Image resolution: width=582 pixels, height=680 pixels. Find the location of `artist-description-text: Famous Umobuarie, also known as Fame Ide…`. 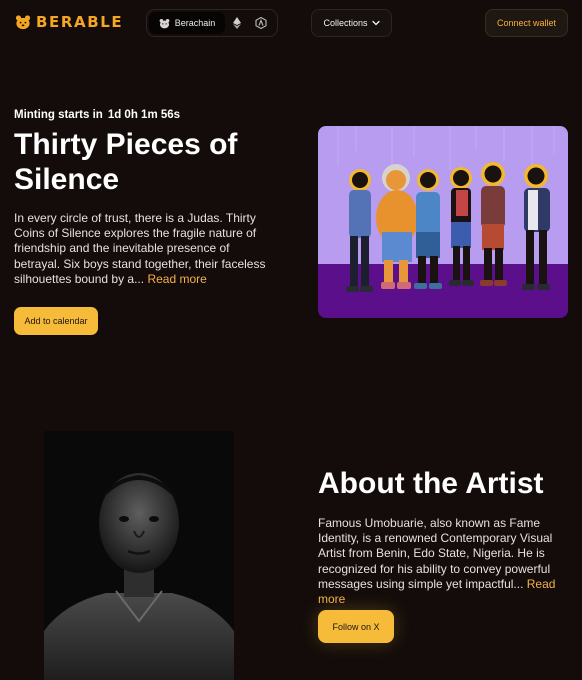

artist-description-text: Famous Umobuarie, also known as Fame Ide… is located at coordinates (435, 553).